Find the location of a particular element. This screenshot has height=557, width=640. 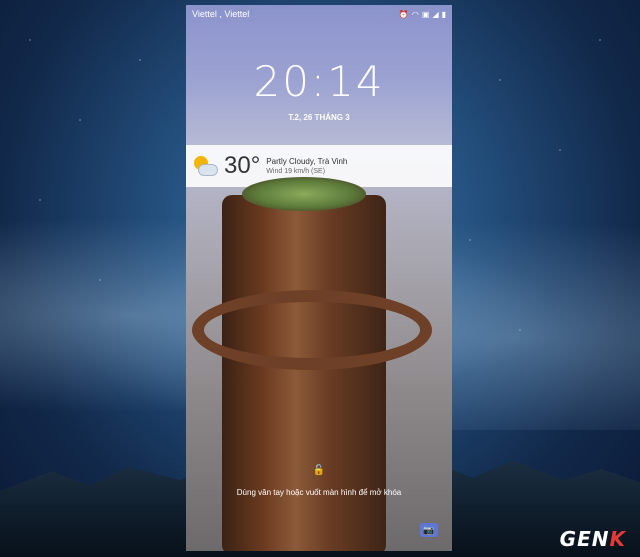

wifi-icon: ◠ is located at coordinates (415, 14).